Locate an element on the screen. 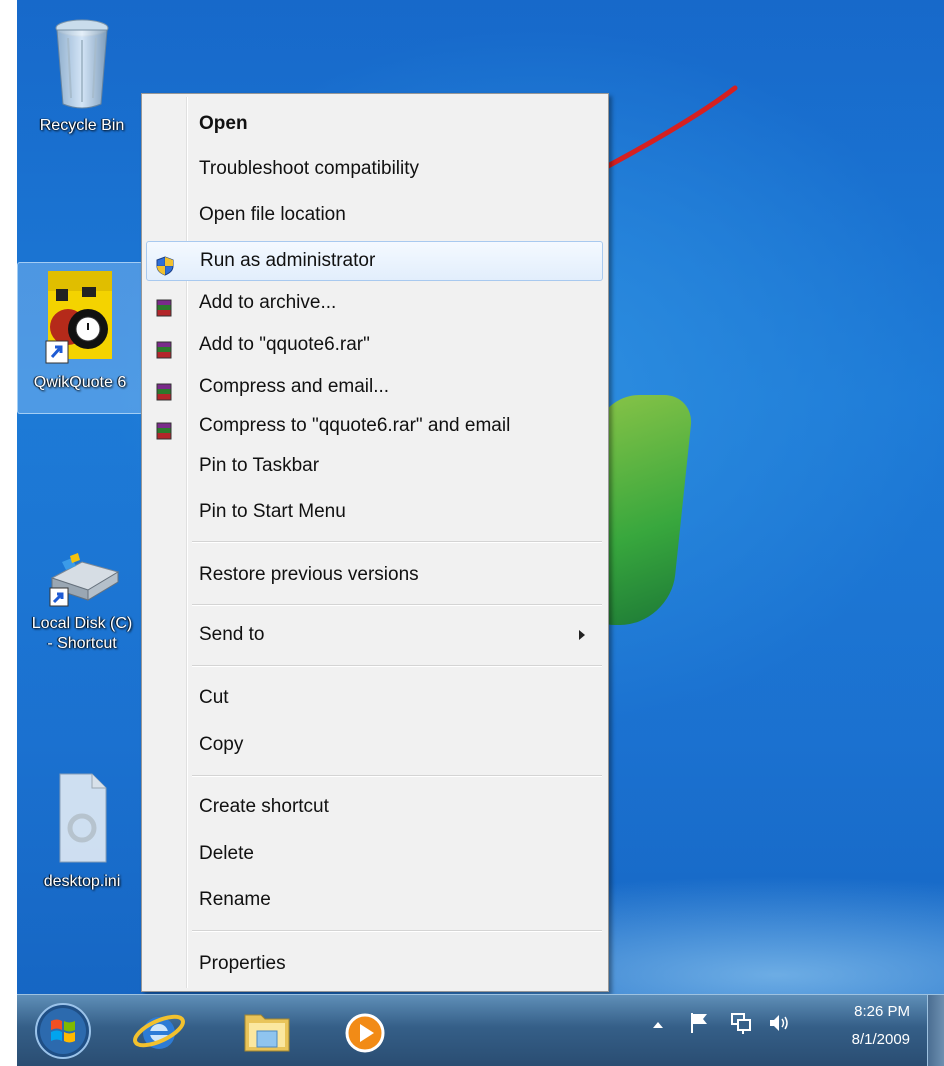 This screenshot has width=944, height=1066. desktop-icon-qwikquote: QwikQuote 6 is located at coordinates (80, 338).